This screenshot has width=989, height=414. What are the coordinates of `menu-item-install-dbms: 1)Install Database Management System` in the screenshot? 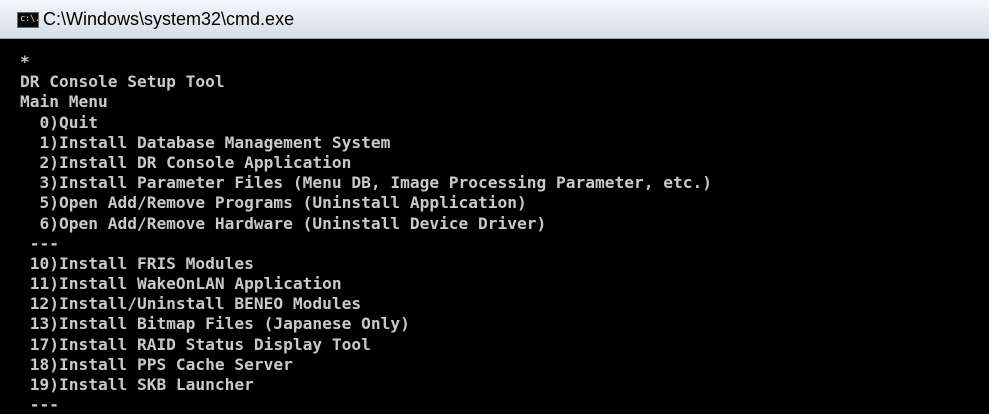 It's located at (205, 142).